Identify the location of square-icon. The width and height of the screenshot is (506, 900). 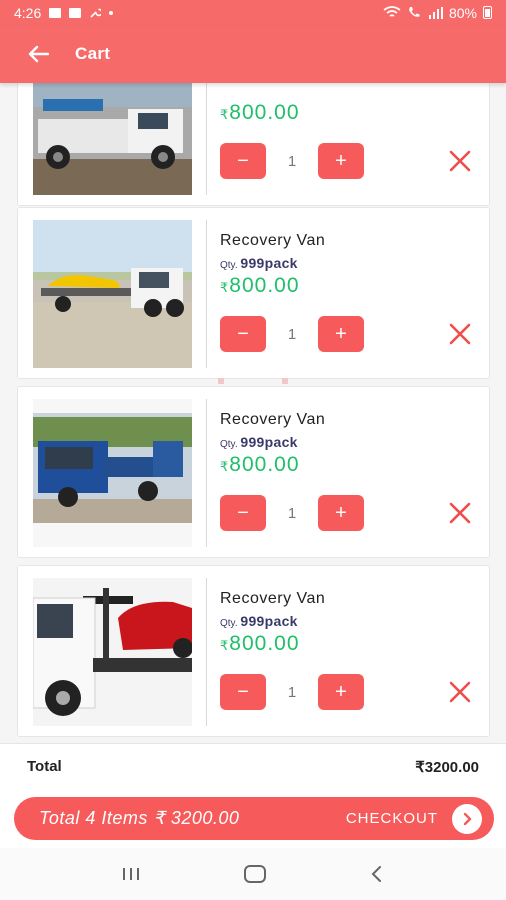
(75, 12).